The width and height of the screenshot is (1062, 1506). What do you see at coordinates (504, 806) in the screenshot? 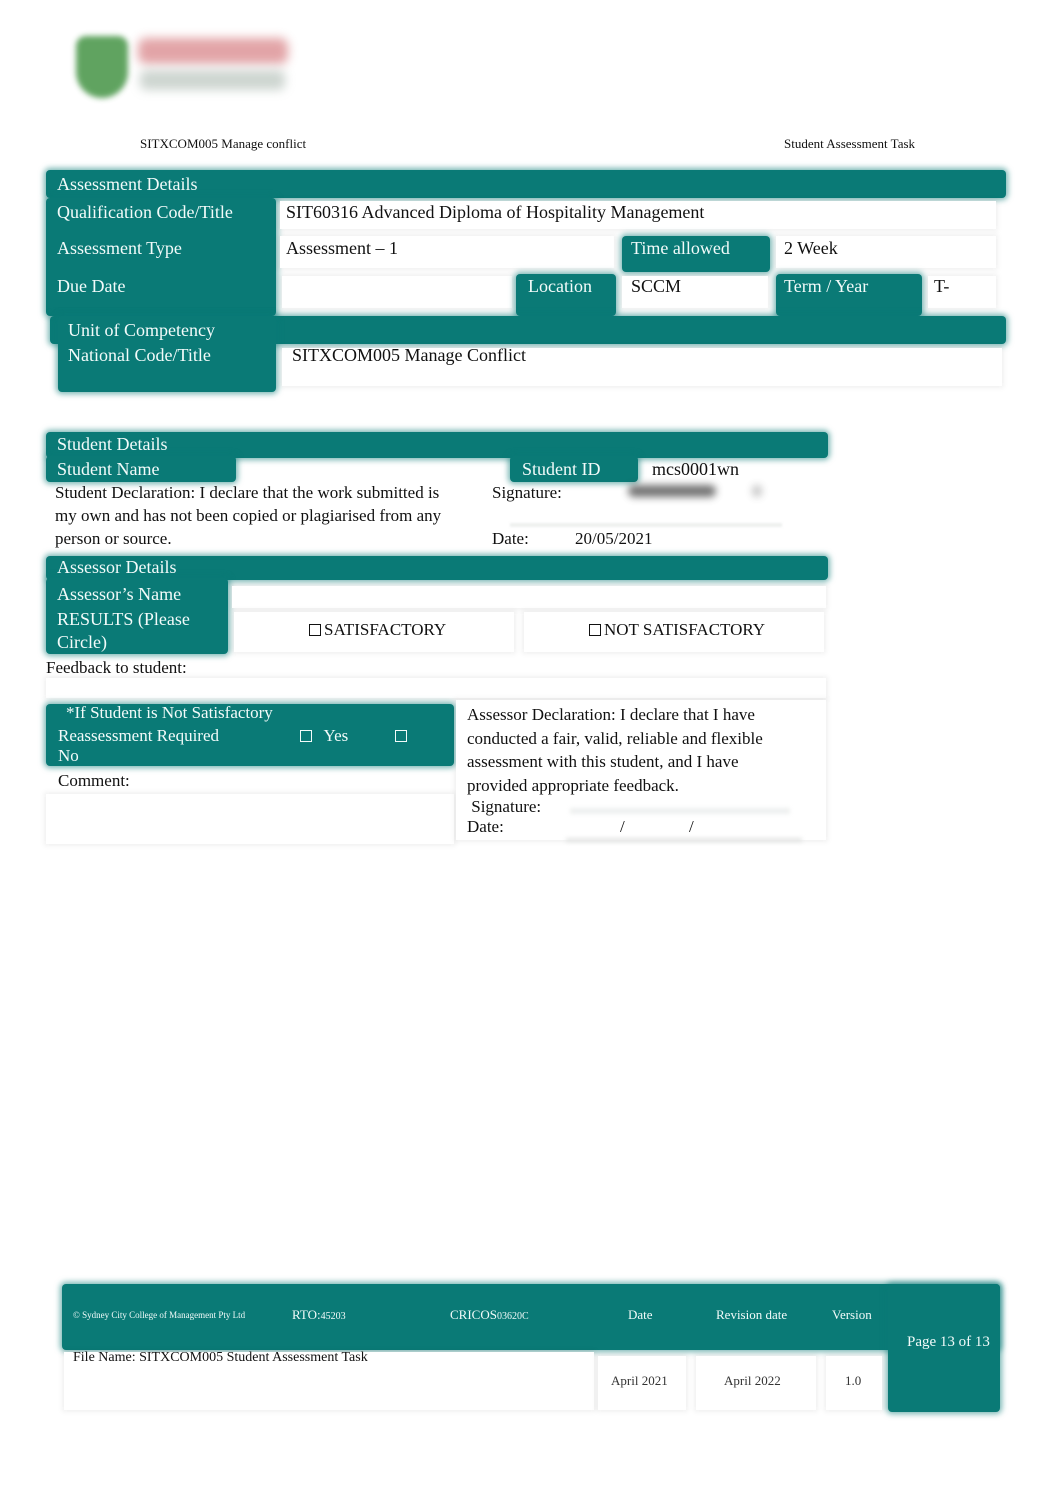
I see `assessor-signature-label: Signature:` at bounding box center [504, 806].